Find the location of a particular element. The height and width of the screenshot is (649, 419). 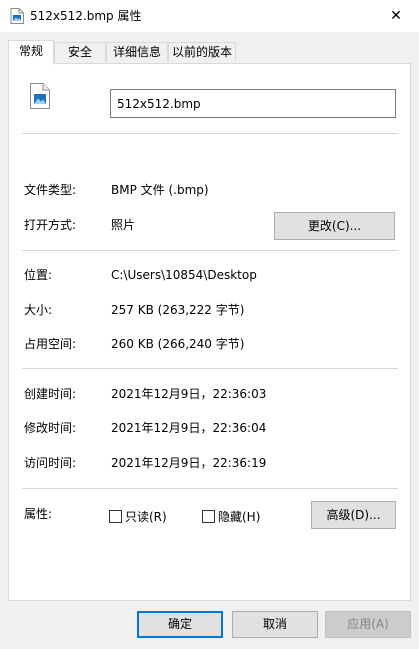

modified-label: 修改时间: is located at coordinates (50, 428).